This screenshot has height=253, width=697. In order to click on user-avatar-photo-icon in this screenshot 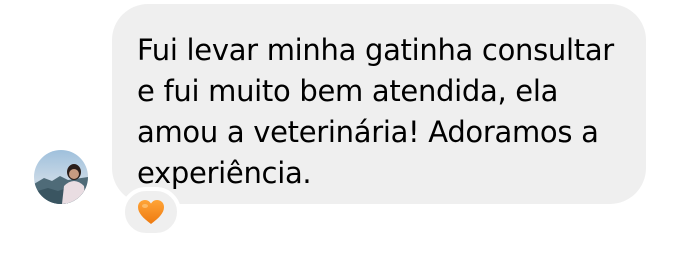, I will do `click(61, 177)`.